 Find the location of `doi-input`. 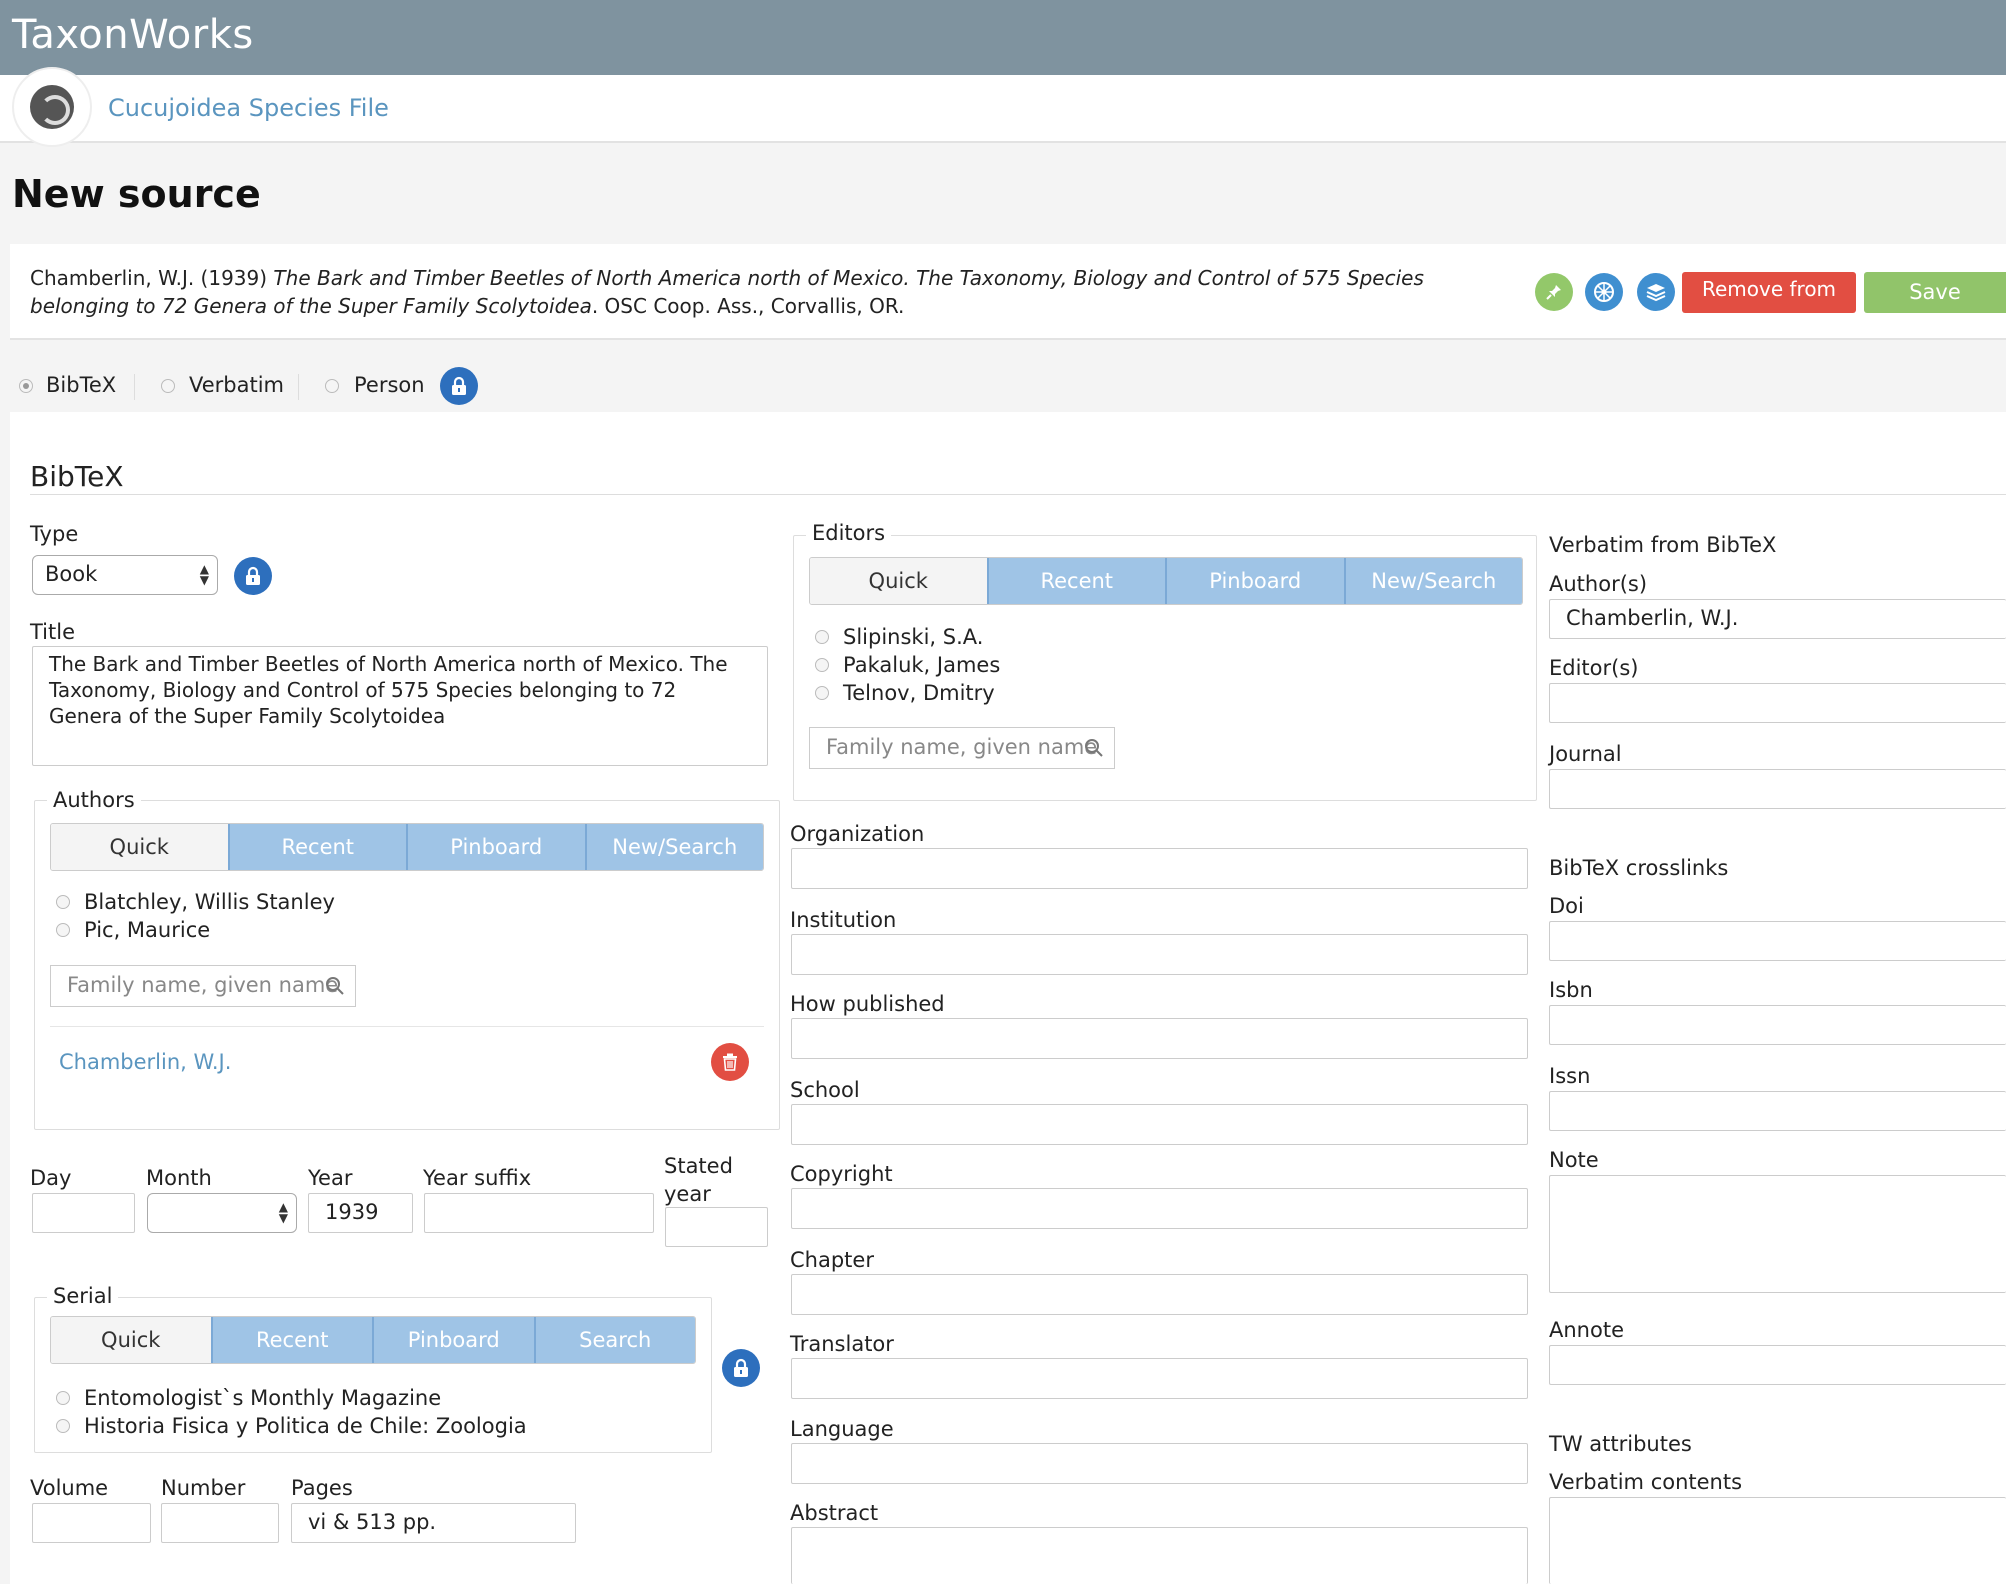

doi-input is located at coordinates (1777, 941).